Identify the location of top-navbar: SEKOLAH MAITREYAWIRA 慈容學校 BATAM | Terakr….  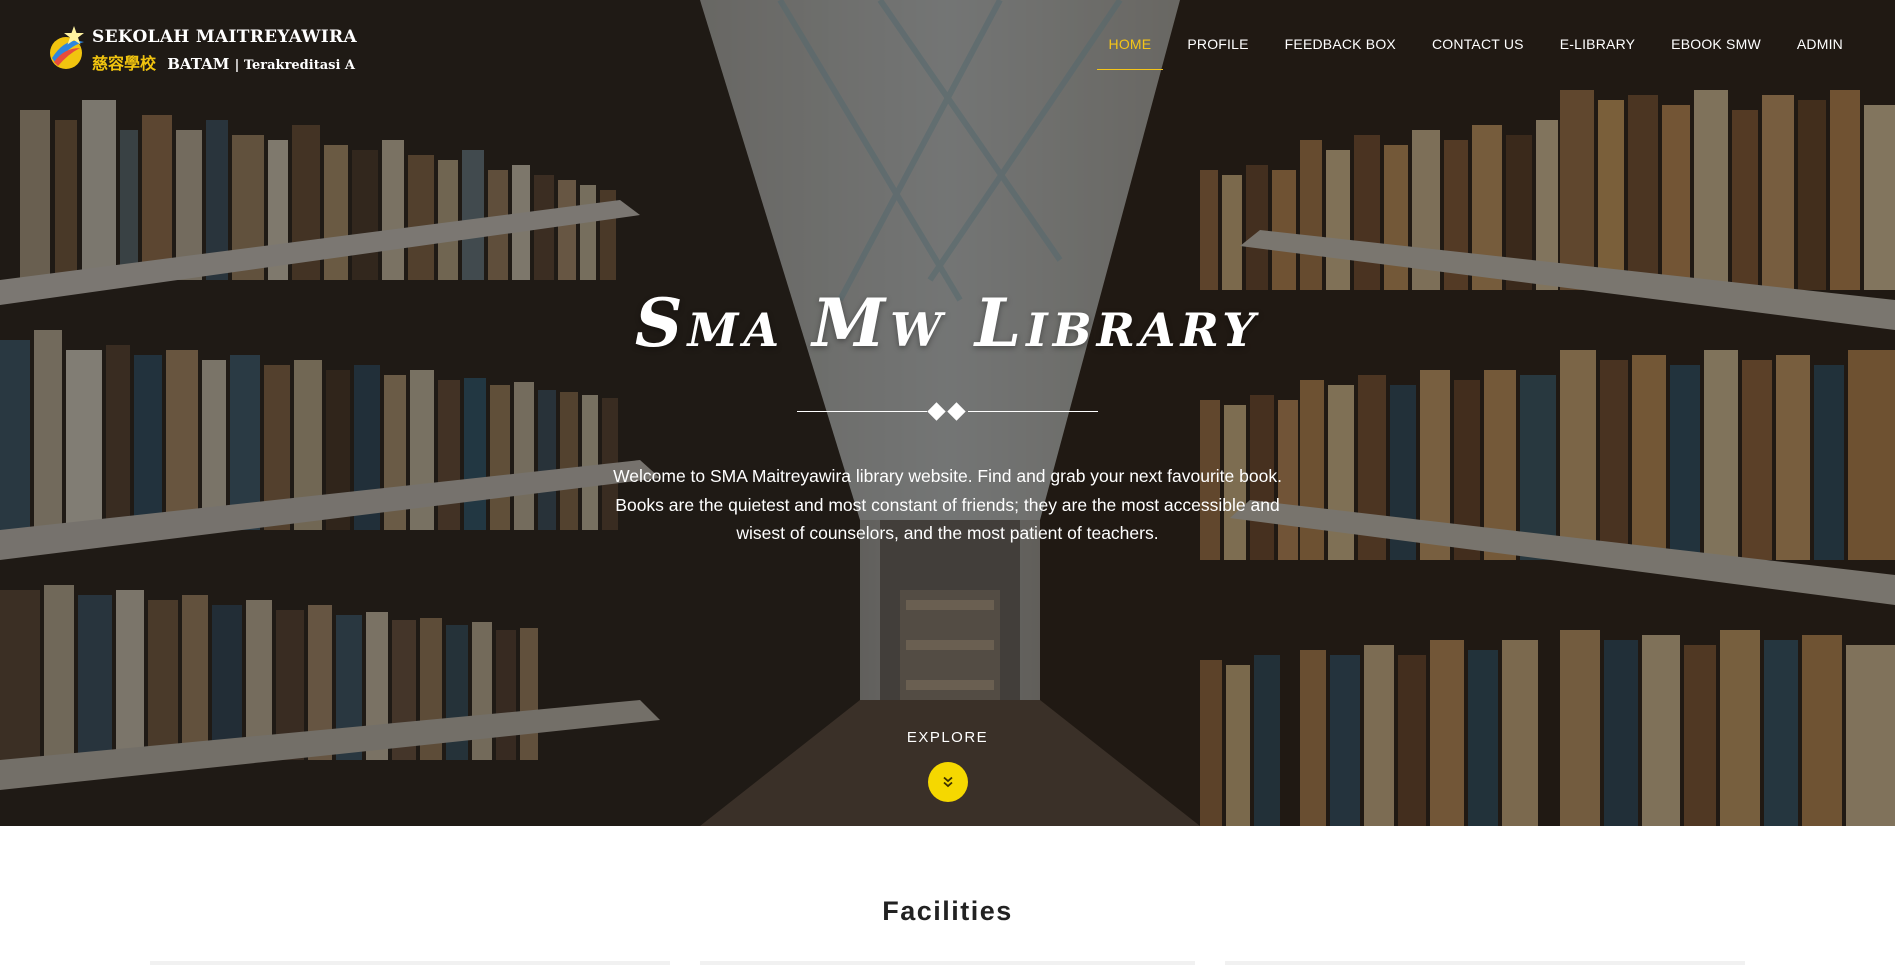
(947, 48).